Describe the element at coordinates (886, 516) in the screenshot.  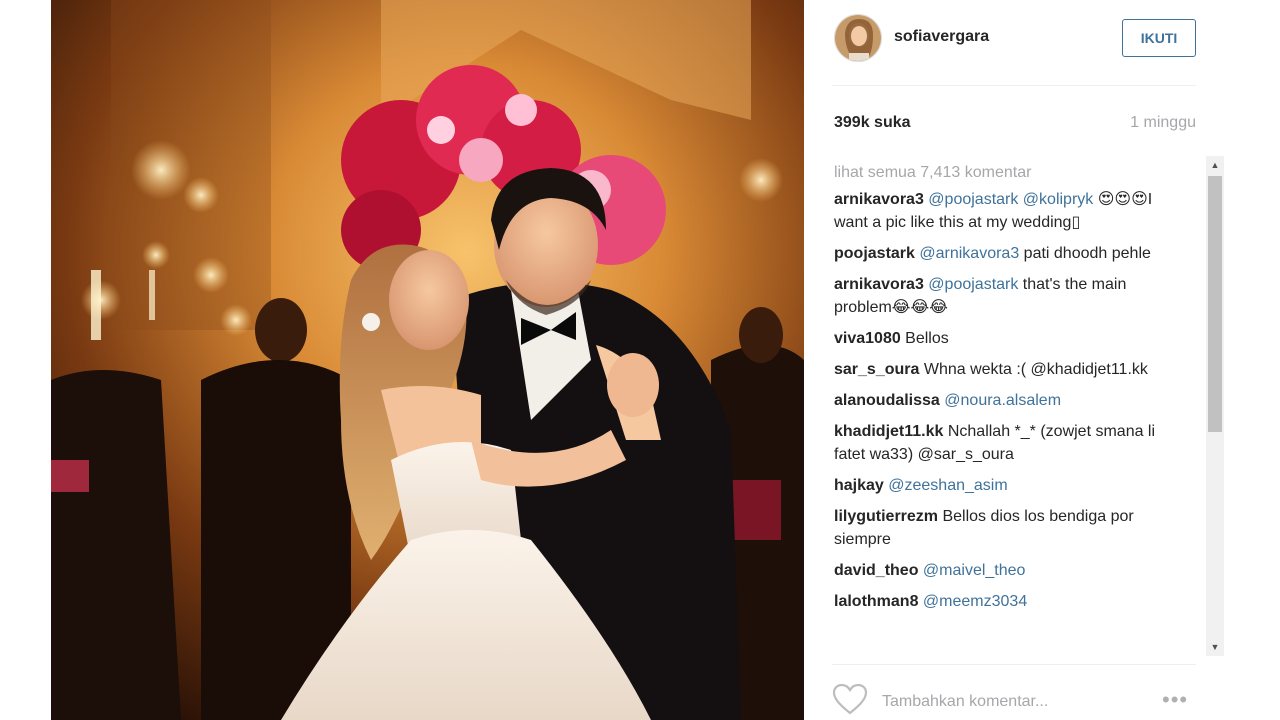
I see `comment-username: lilygutierrezm` at that location.